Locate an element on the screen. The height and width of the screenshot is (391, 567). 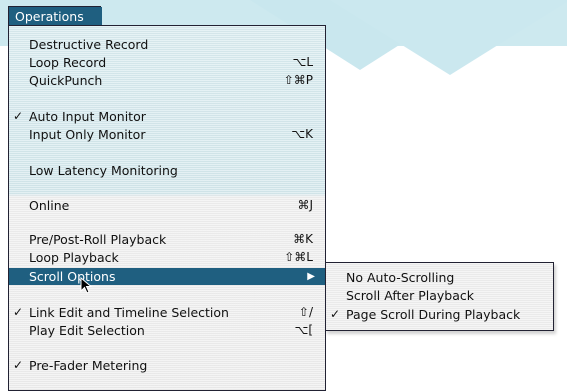
menu-item-low-latency-monitoring: Low Latency Monitoring is located at coordinates (167, 170).